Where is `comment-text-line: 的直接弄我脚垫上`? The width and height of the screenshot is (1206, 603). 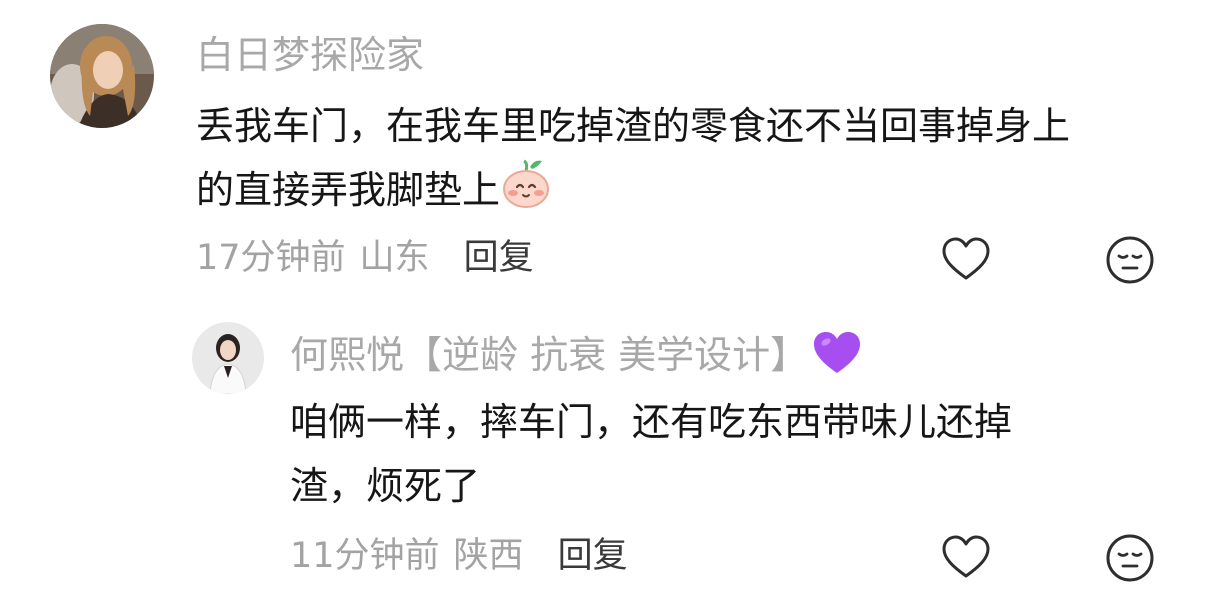 comment-text-line: 的直接弄我脚垫上 is located at coordinates (686, 193).